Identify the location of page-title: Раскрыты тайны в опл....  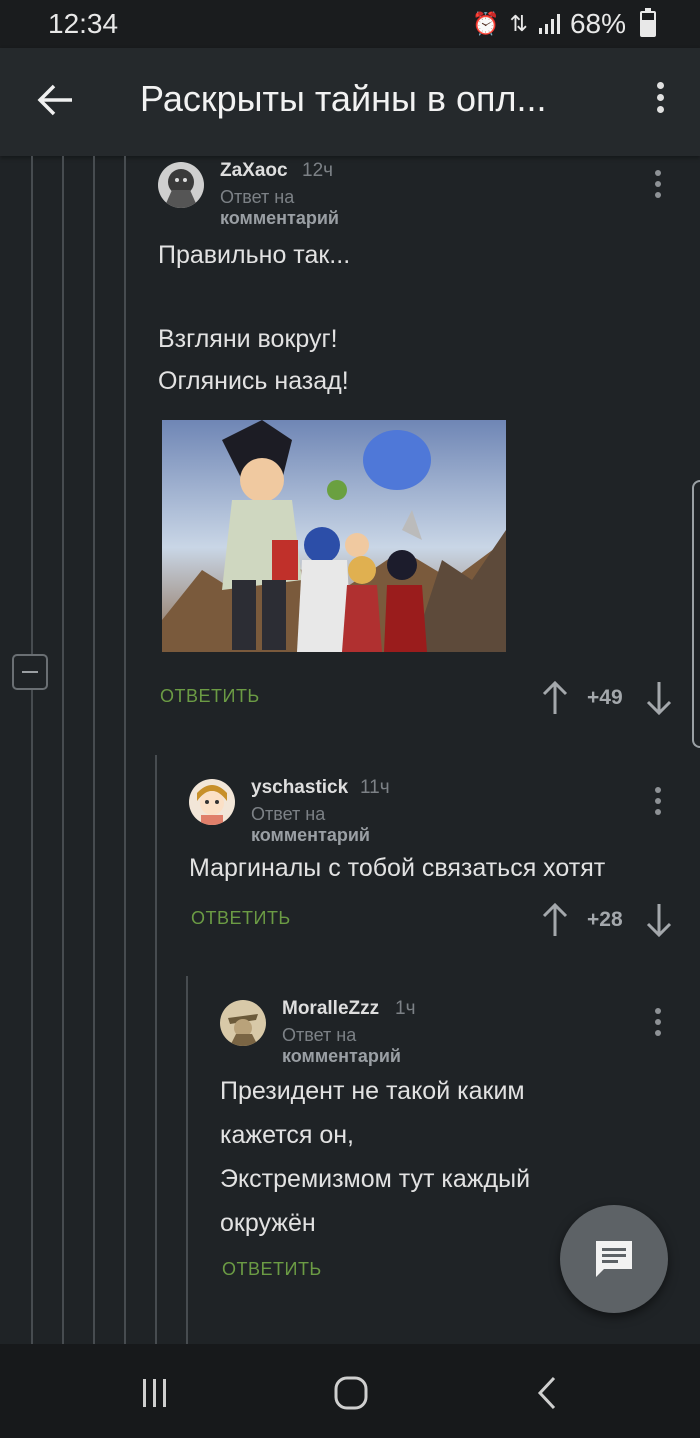
(343, 98).